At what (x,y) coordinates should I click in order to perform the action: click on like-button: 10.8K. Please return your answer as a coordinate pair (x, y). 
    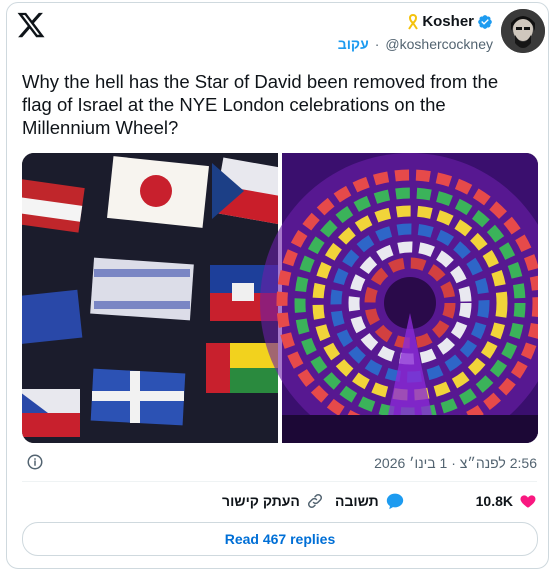
    Looking at the image, I should click on (506, 501).